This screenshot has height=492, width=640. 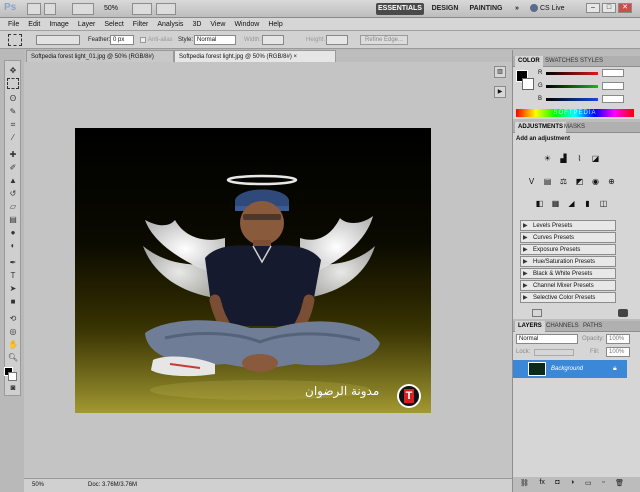 I want to click on bridge-icon, so click(x=34, y=9).